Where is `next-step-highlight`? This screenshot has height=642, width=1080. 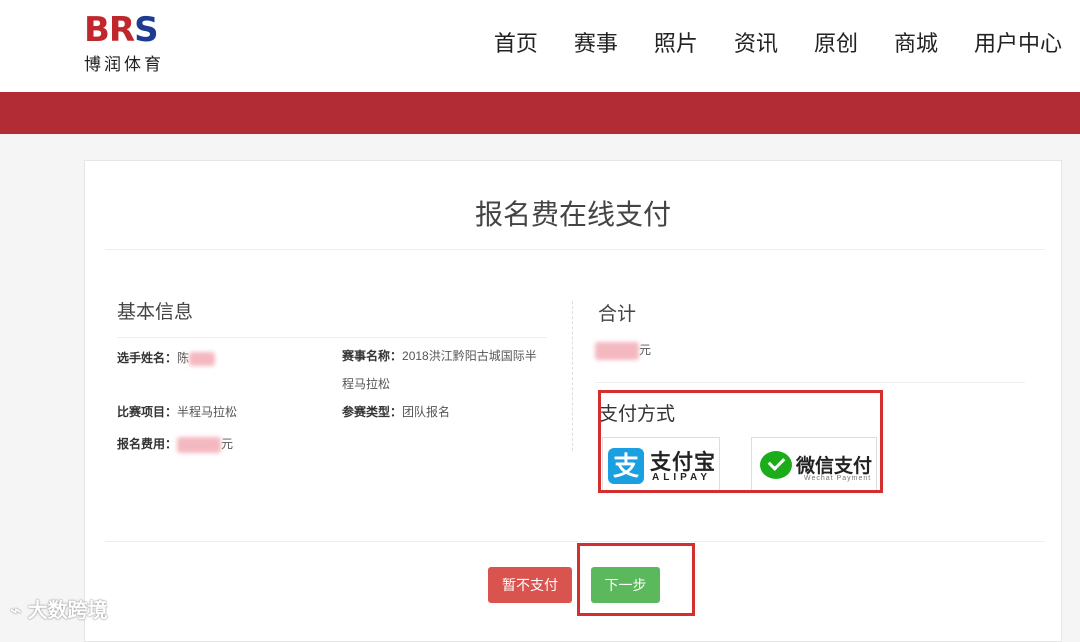
next-step-highlight is located at coordinates (636, 579).